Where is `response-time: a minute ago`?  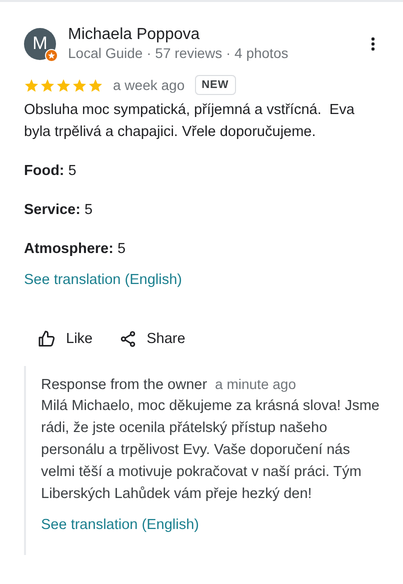
response-time: a minute ago is located at coordinates (255, 384).